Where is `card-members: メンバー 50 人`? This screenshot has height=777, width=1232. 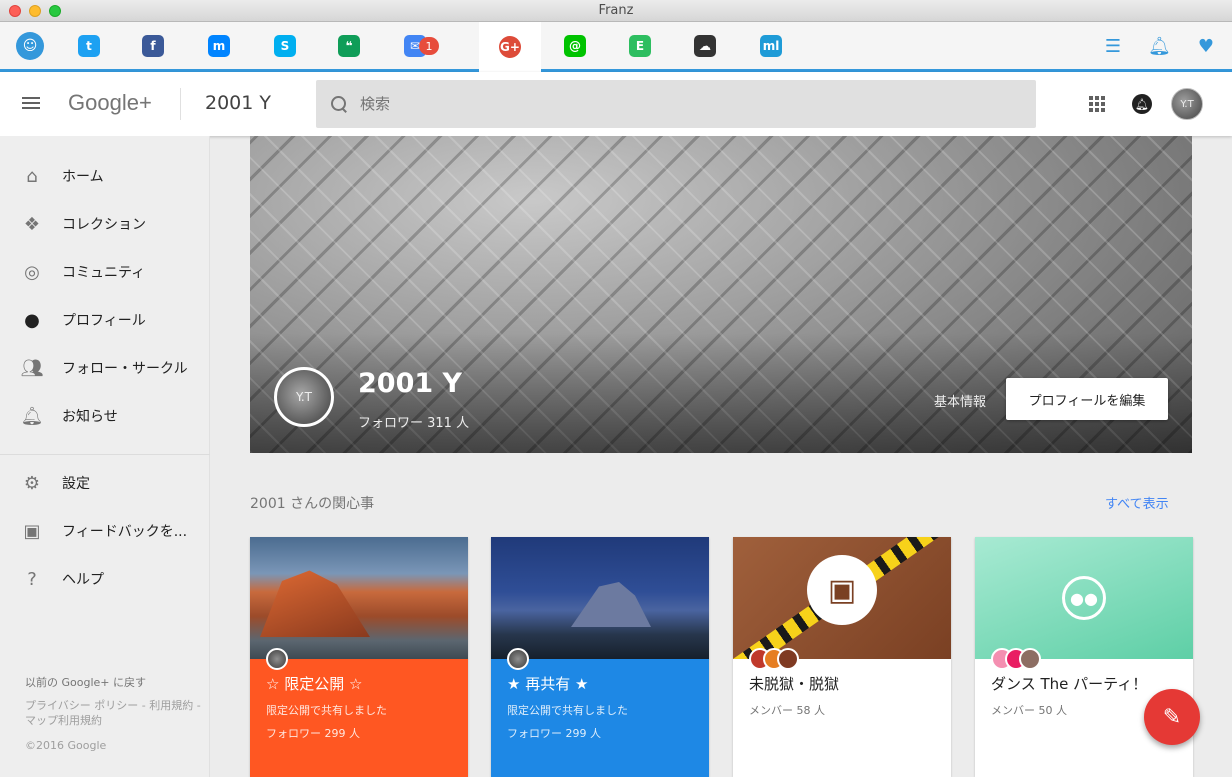
card-members: メンバー 50 人 is located at coordinates (1029, 710).